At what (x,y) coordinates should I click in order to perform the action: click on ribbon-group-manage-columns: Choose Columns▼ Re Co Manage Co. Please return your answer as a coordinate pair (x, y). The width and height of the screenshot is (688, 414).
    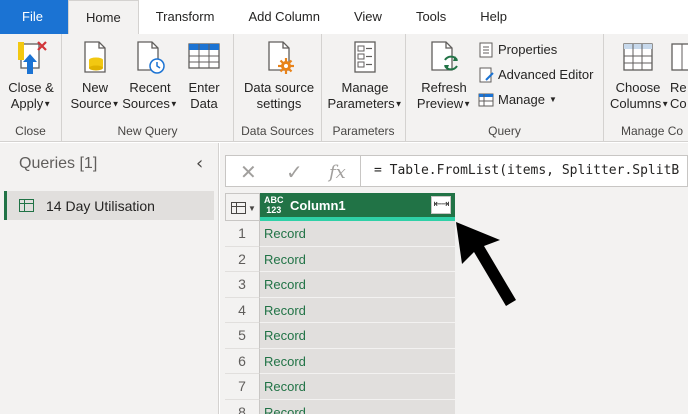
    Looking at the image, I should click on (646, 88).